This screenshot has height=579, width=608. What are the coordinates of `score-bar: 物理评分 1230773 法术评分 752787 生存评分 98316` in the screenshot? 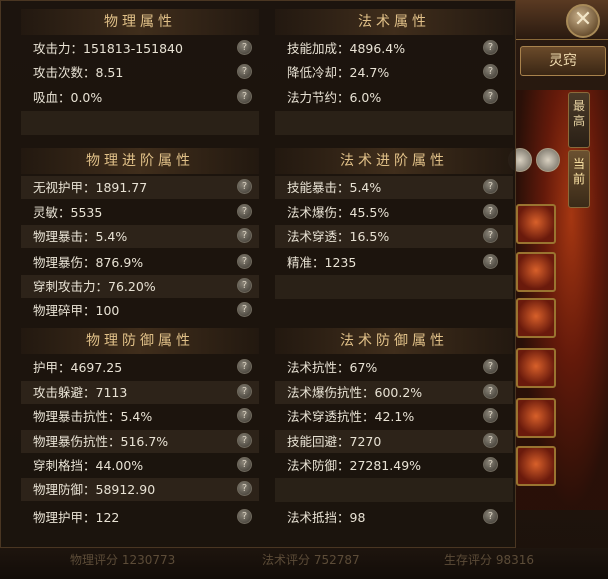 It's located at (304, 563).